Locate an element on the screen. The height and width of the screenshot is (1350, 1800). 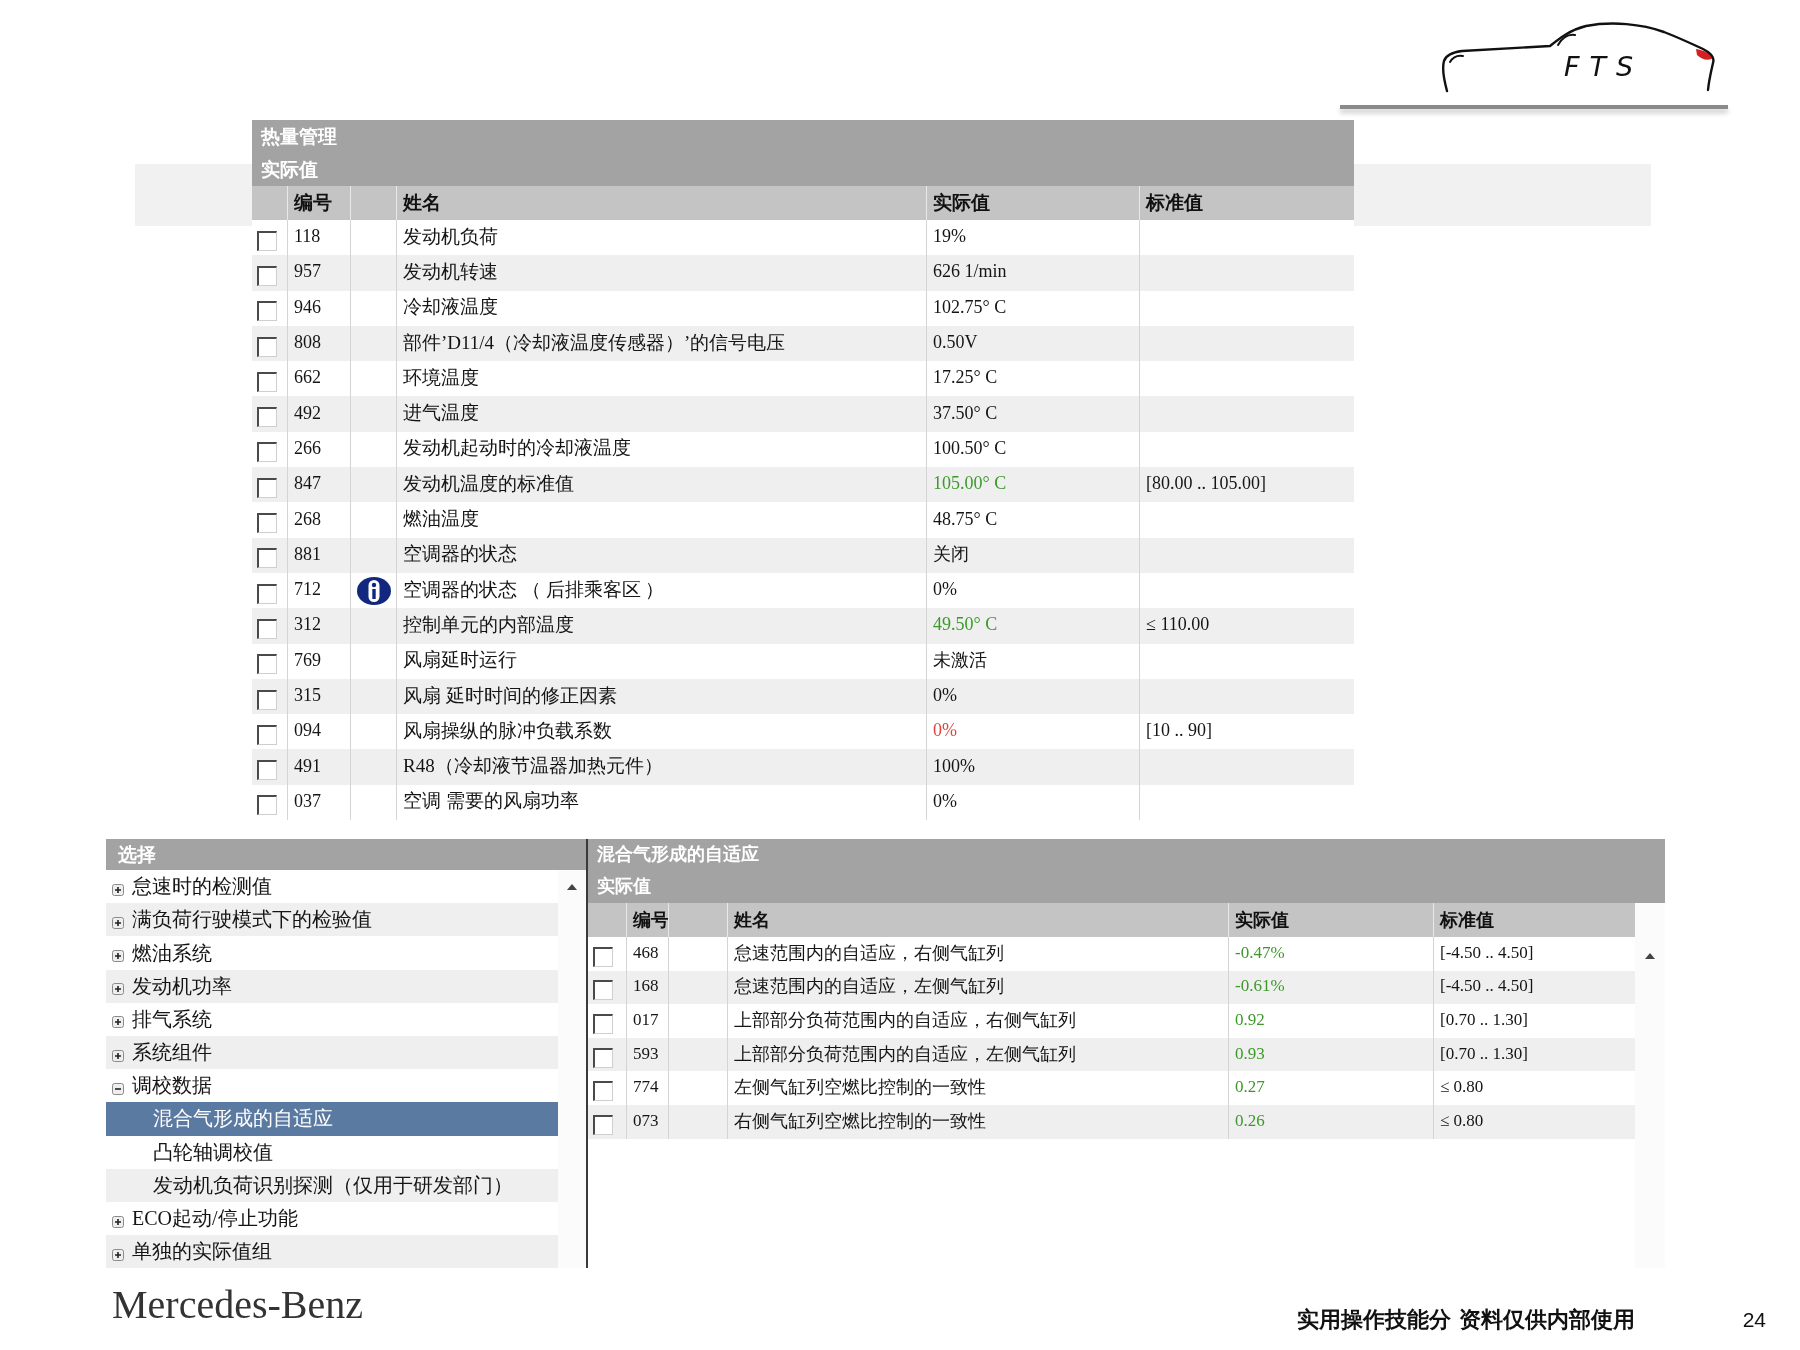
value-cell: 48.75° C is located at coordinates (1032, 520).